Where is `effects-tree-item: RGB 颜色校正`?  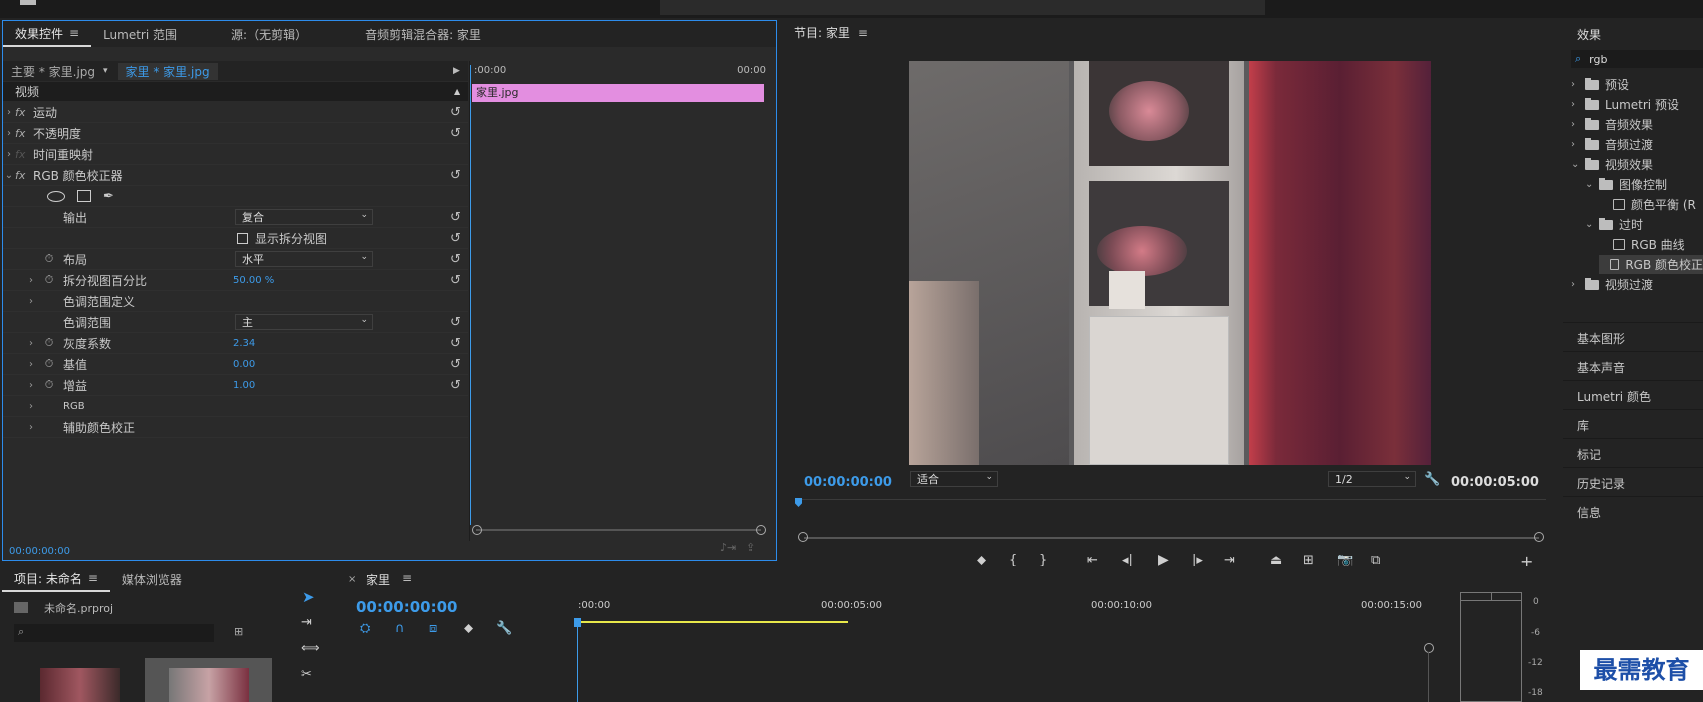 effects-tree-item: RGB 颜色校正 is located at coordinates (1651, 264).